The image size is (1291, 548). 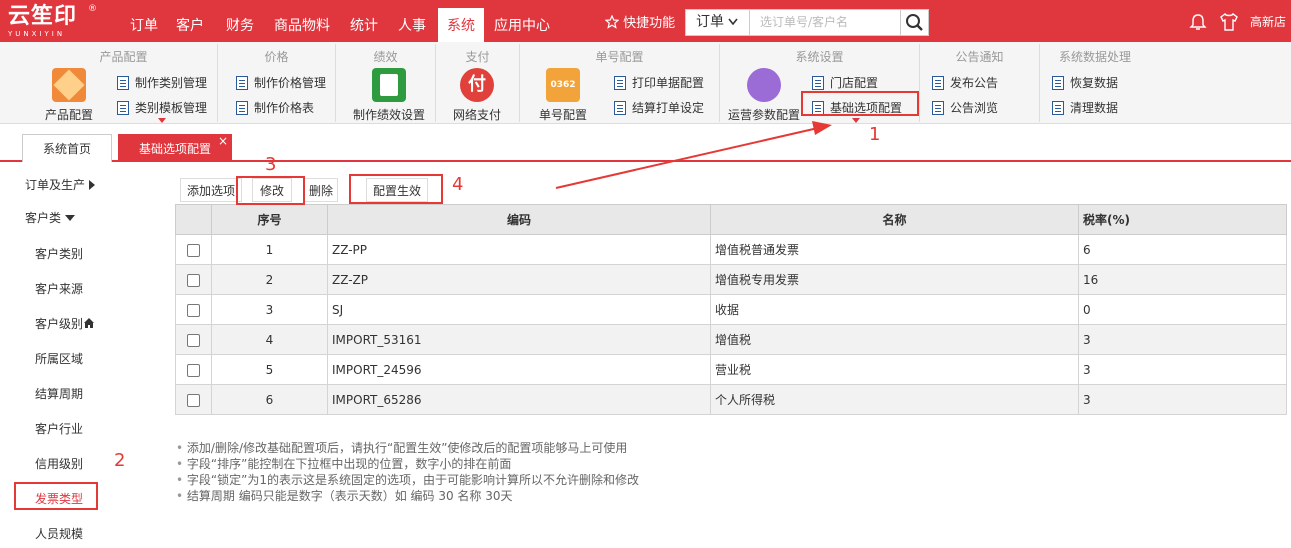 I want to click on annotation-arrow-icon, so click(x=693, y=155).